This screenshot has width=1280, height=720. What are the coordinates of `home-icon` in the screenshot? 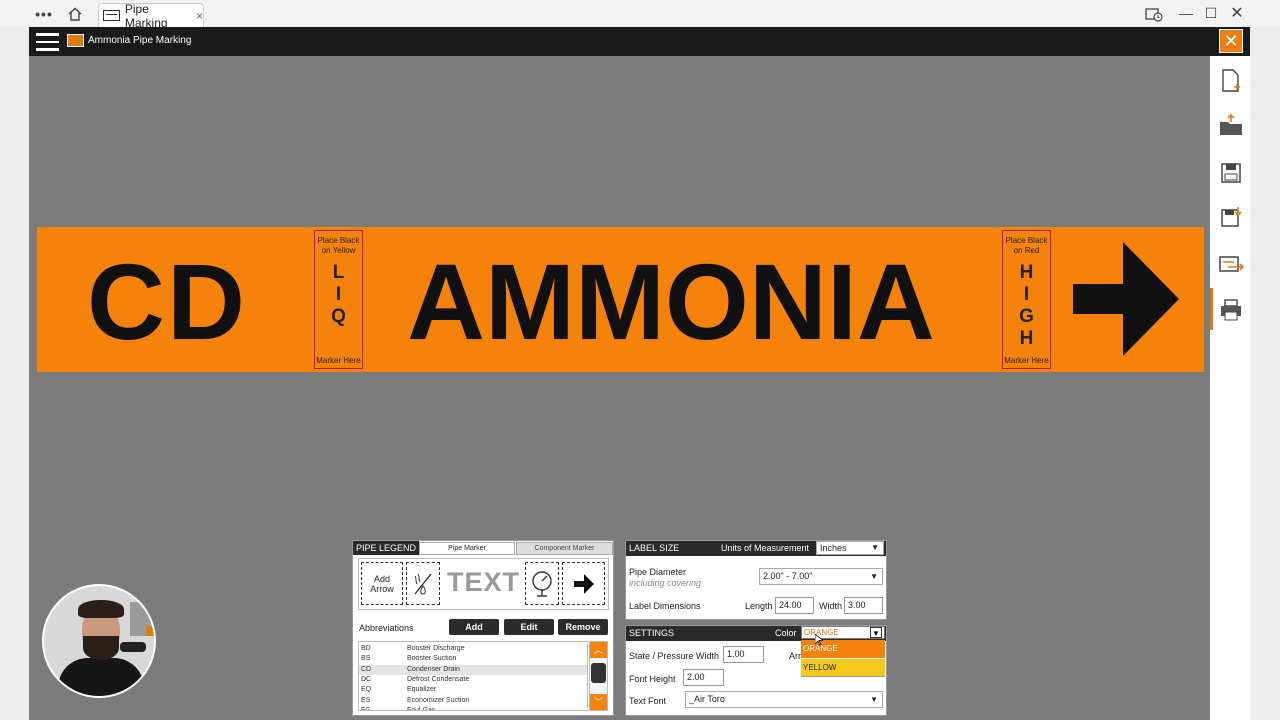 It's located at (75, 14).